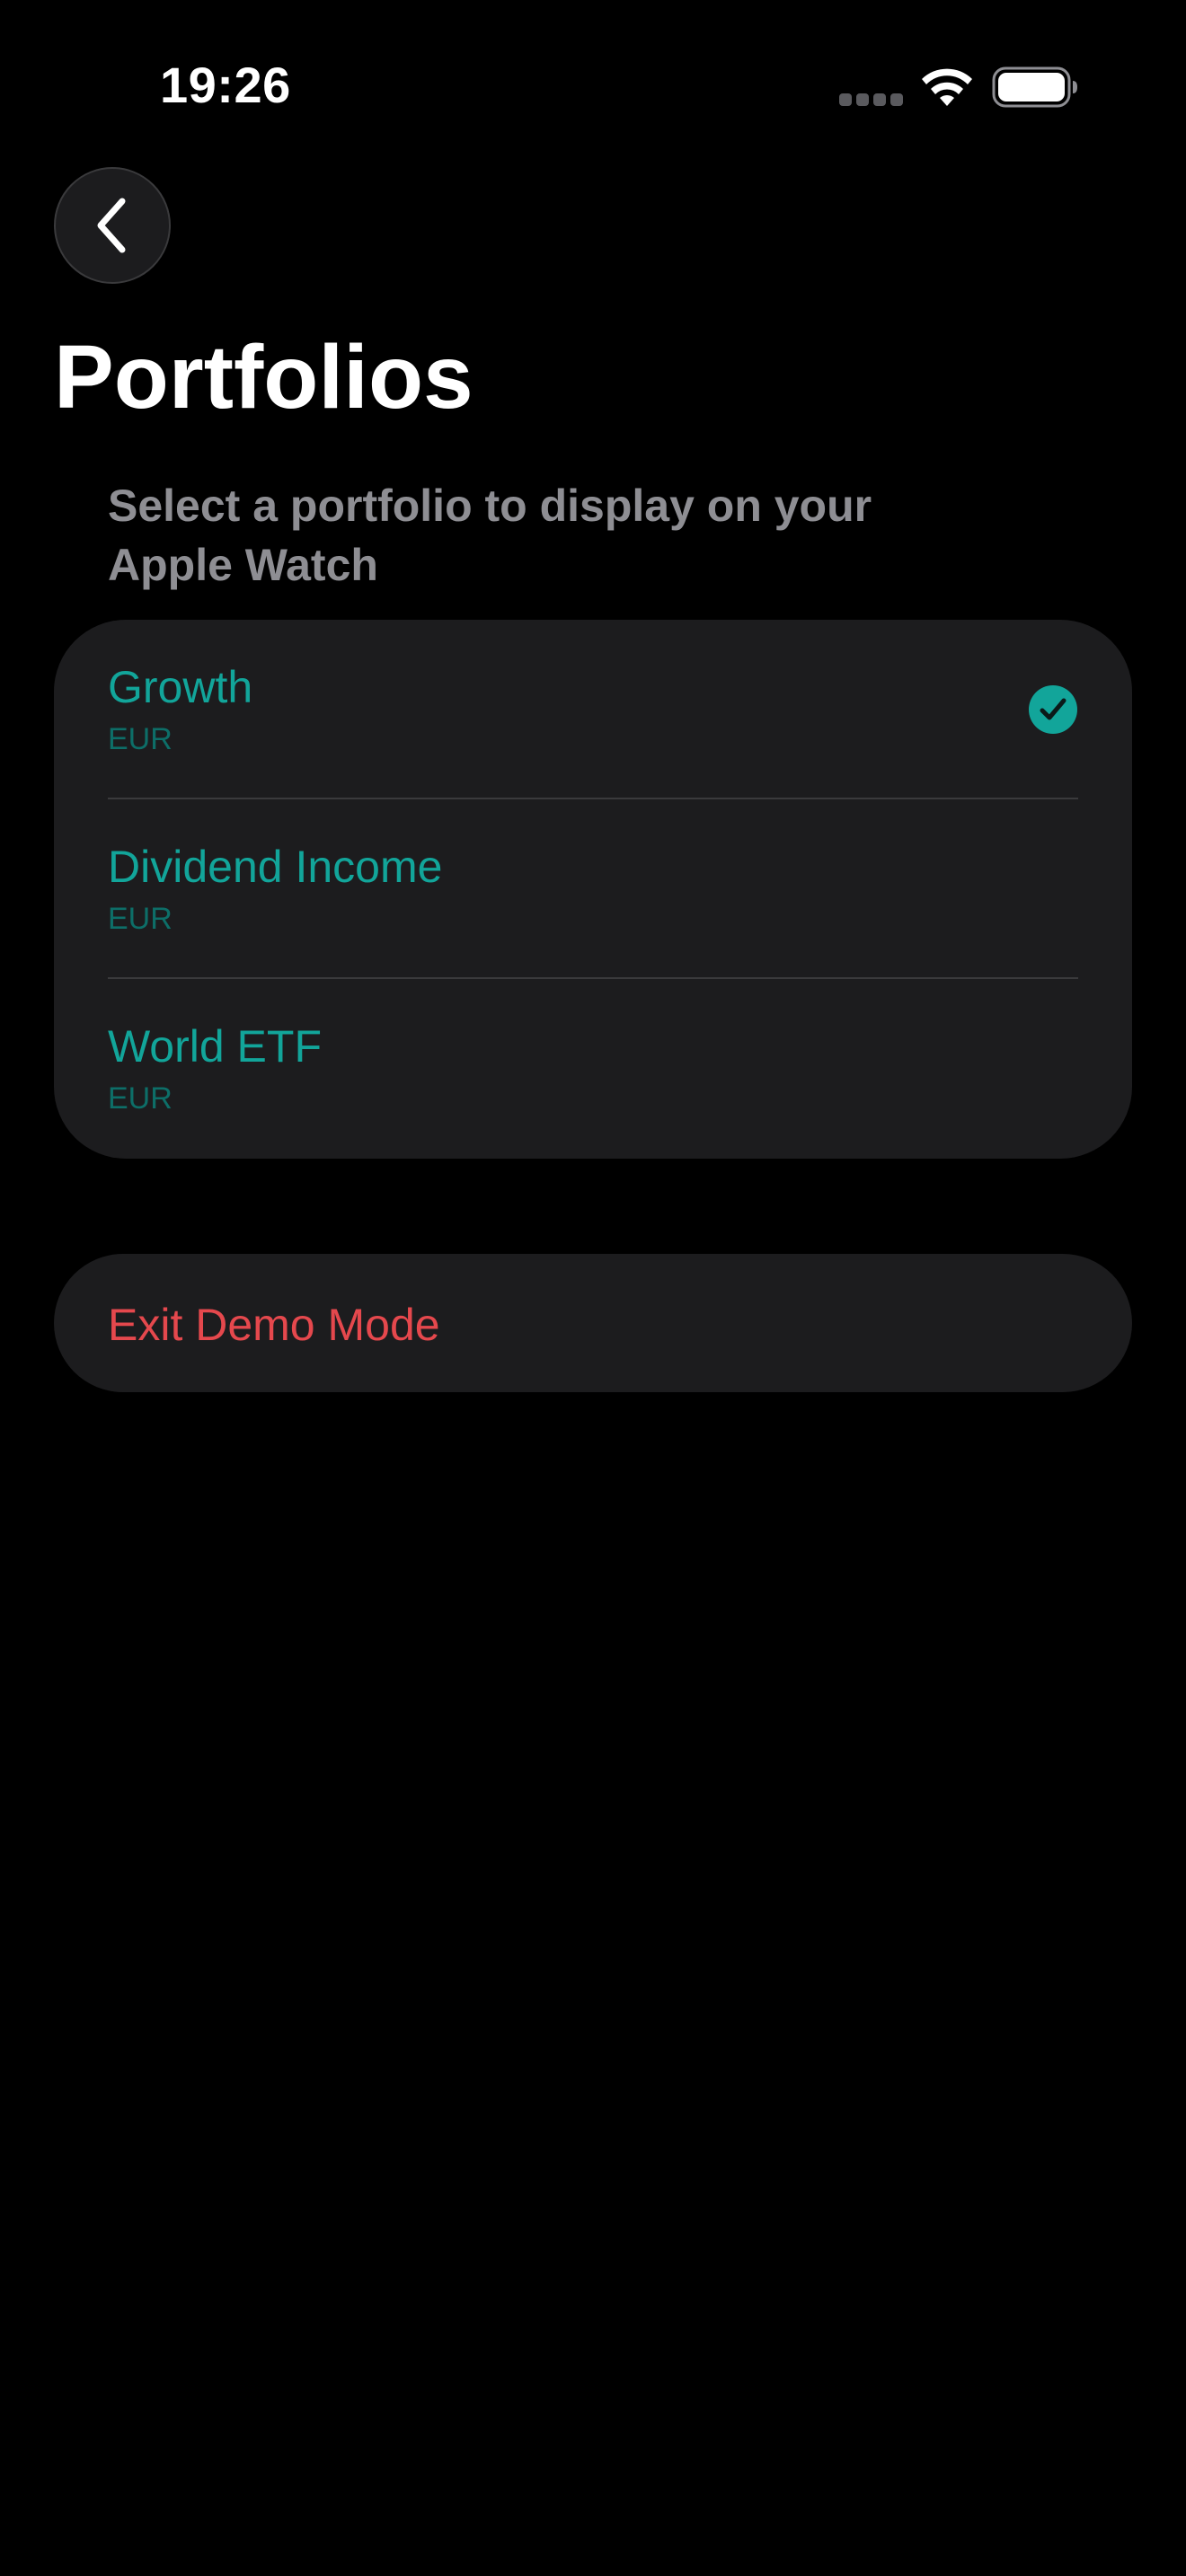 This screenshot has width=1186, height=2576. I want to click on battery-icon, so click(1034, 87).